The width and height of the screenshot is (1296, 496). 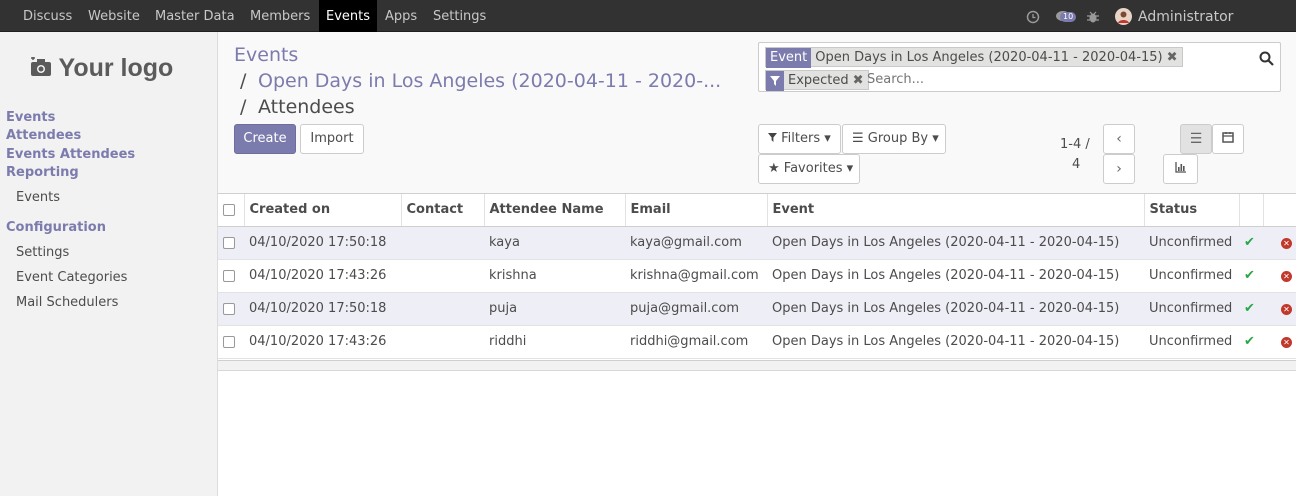 What do you see at coordinates (265, 139) in the screenshot?
I see `create-button: Create` at bounding box center [265, 139].